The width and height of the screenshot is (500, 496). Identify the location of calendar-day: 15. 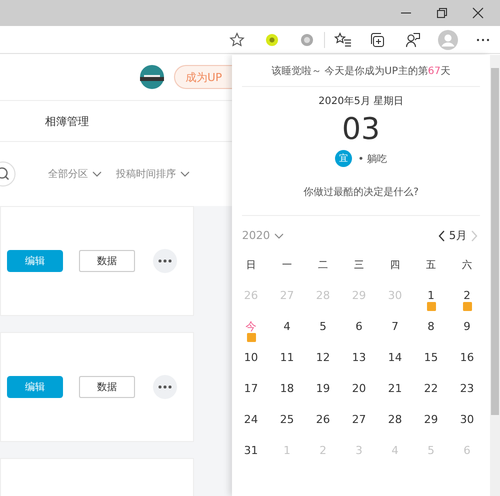
(431, 357).